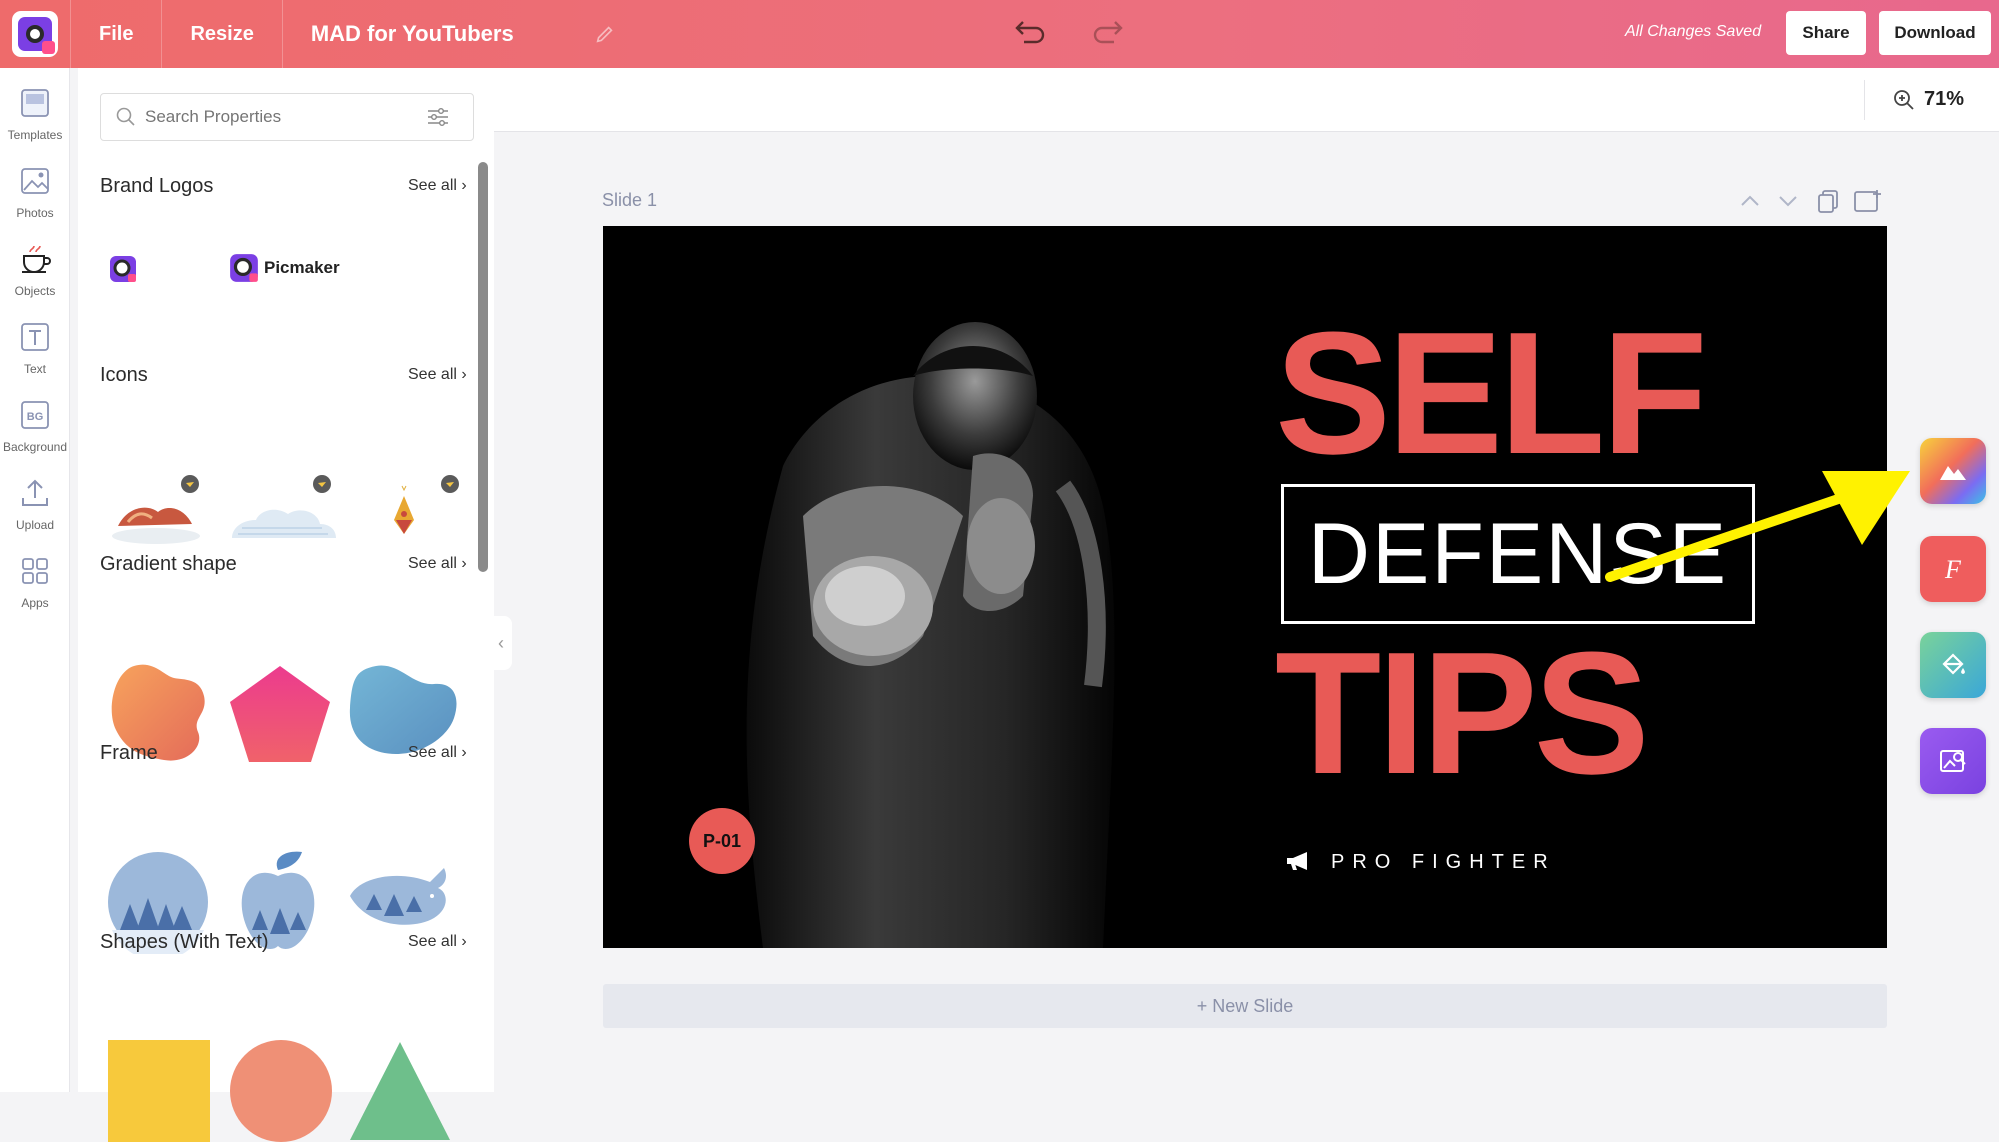 This screenshot has width=1999, height=1142. What do you see at coordinates (48, 47) in the screenshot?
I see `logo-badge` at bounding box center [48, 47].